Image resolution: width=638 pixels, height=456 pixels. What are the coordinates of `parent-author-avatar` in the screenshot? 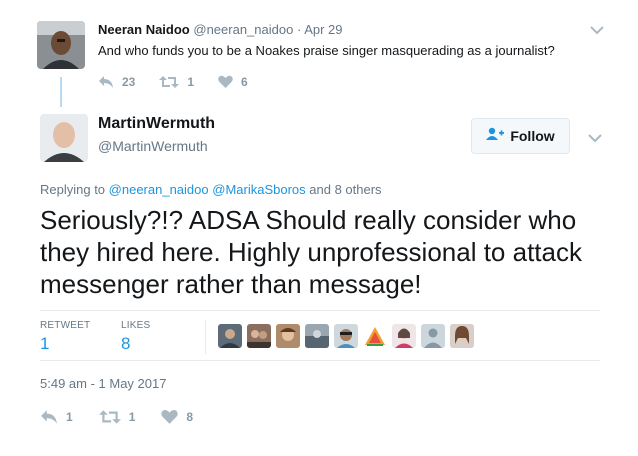 It's located at (61, 45).